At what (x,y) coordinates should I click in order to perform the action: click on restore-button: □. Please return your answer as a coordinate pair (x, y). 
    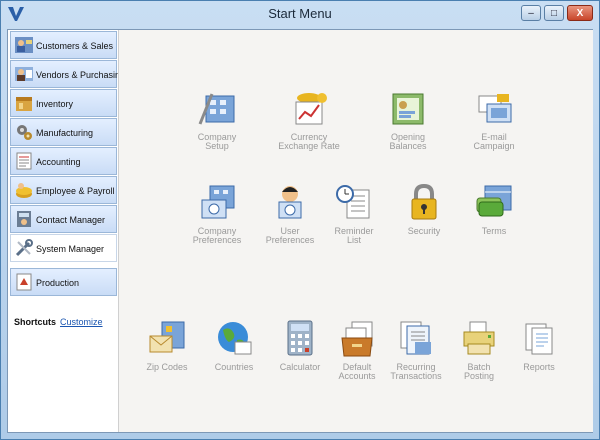
    Looking at the image, I should click on (554, 13).